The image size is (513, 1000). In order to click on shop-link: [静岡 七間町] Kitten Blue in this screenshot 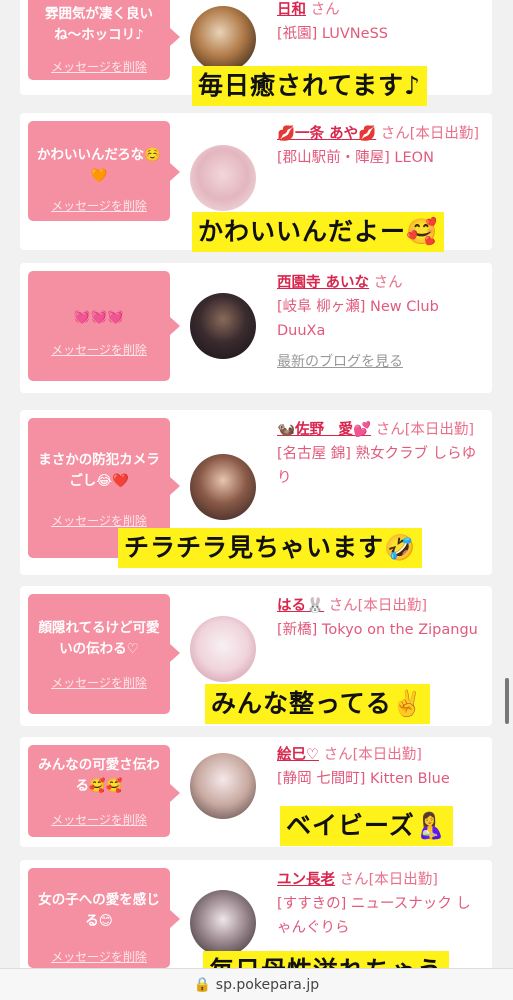, I will do `click(363, 779)`.